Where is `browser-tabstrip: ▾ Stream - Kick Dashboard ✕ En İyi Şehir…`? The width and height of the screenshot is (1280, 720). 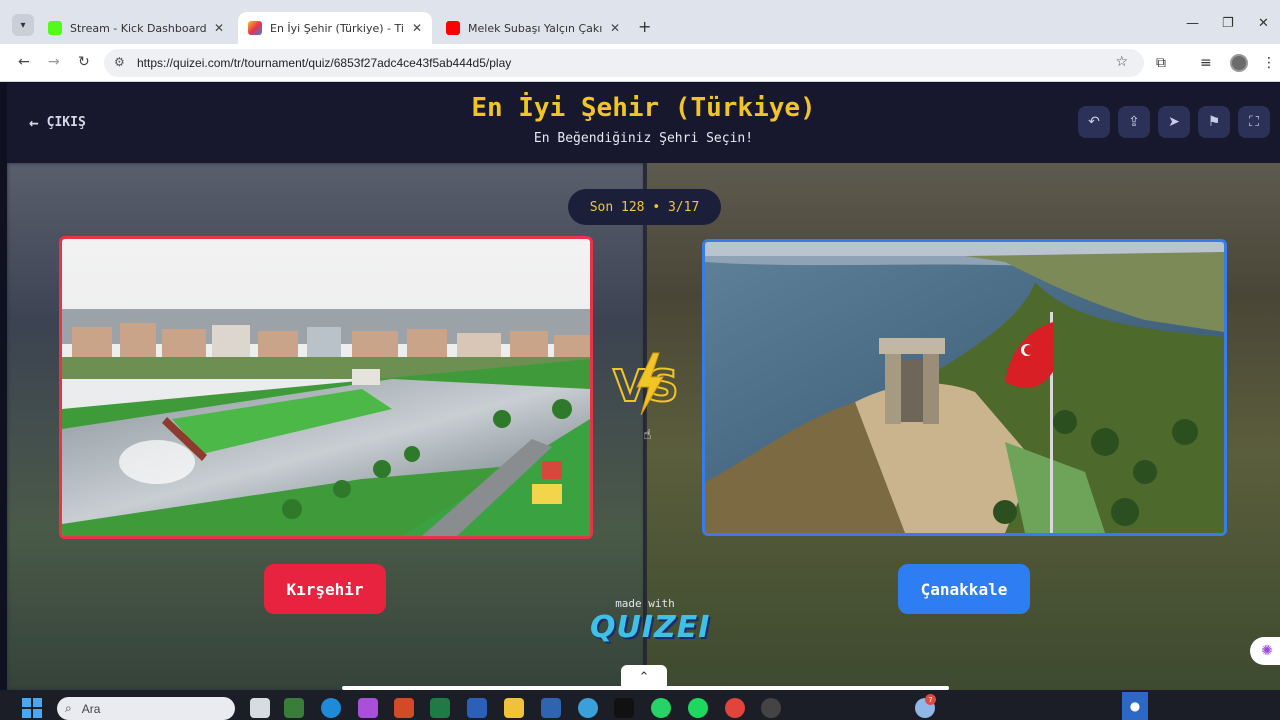 browser-tabstrip: ▾ Stream - Kick Dashboard ✕ En İyi Şehir… is located at coordinates (640, 22).